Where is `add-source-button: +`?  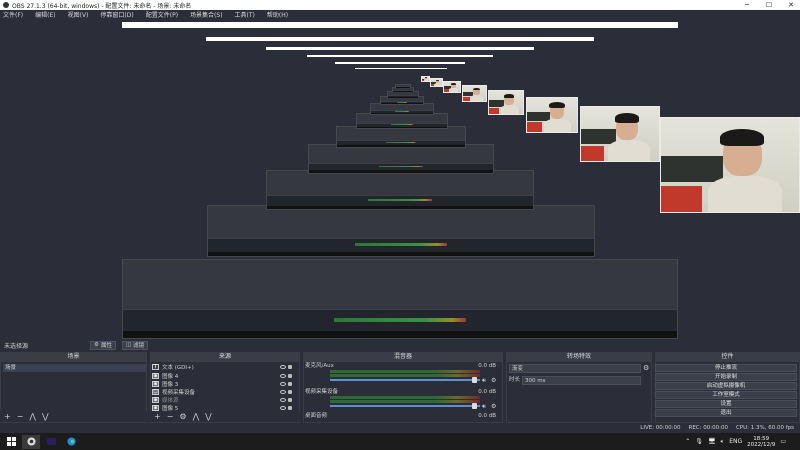
add-source-button: + is located at coordinates (157, 416).